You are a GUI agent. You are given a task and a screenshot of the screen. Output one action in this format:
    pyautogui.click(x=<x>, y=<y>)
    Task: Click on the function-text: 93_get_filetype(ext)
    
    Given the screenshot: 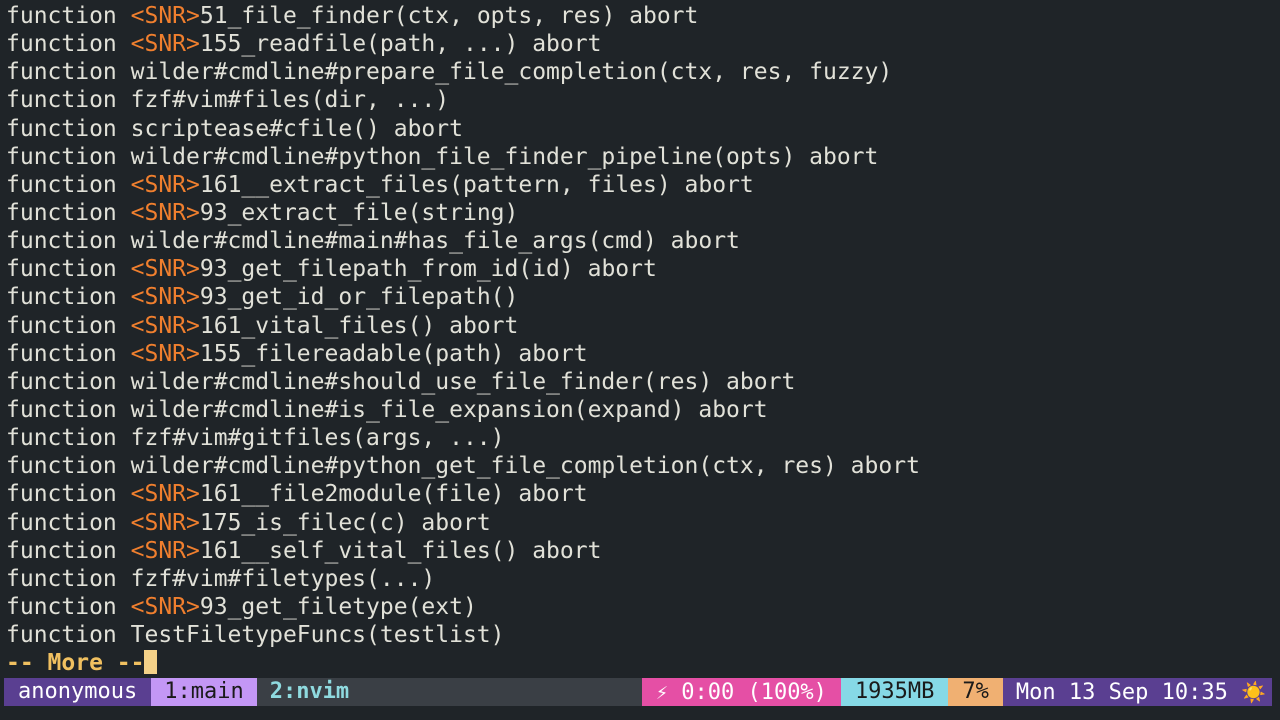 What is the action you would take?
    pyautogui.click(x=338, y=606)
    